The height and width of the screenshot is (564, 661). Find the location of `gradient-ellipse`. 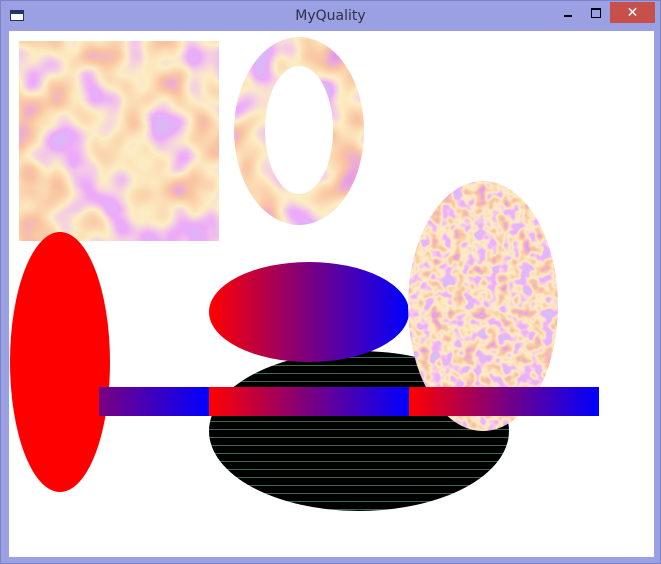

gradient-ellipse is located at coordinates (309, 312).